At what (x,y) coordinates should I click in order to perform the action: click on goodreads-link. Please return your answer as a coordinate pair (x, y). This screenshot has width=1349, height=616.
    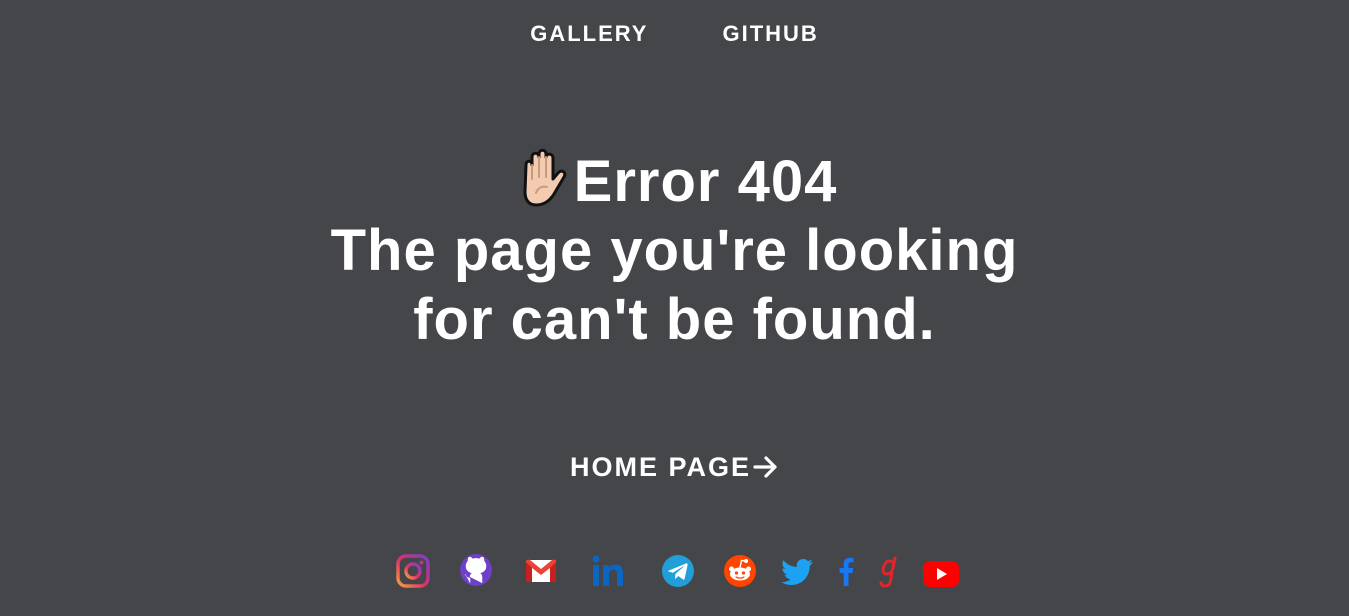
    Looking at the image, I should click on (888, 572).